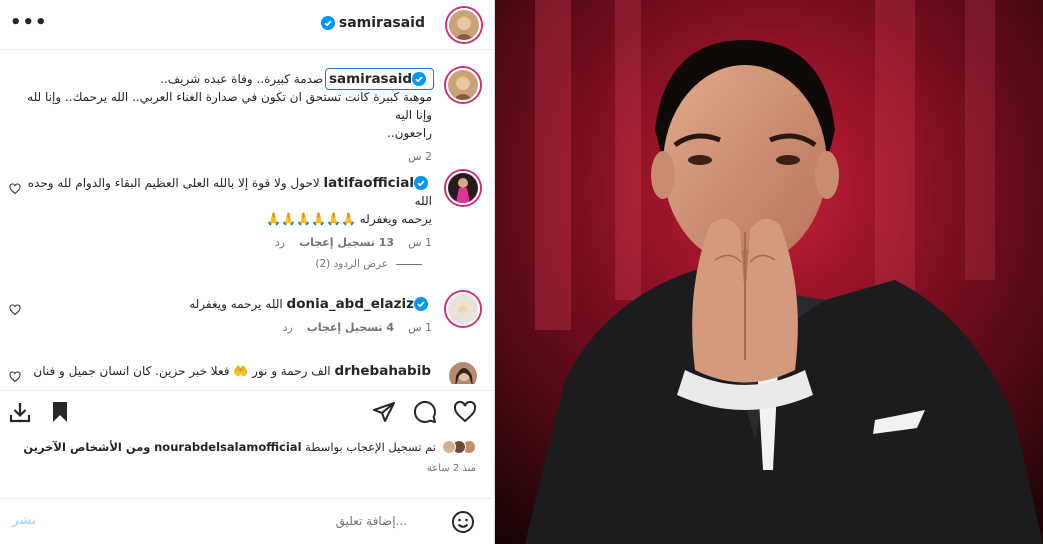  I want to click on likes-prefix: تم تسجيل الإعجاب بواسطة, so click(370, 447).